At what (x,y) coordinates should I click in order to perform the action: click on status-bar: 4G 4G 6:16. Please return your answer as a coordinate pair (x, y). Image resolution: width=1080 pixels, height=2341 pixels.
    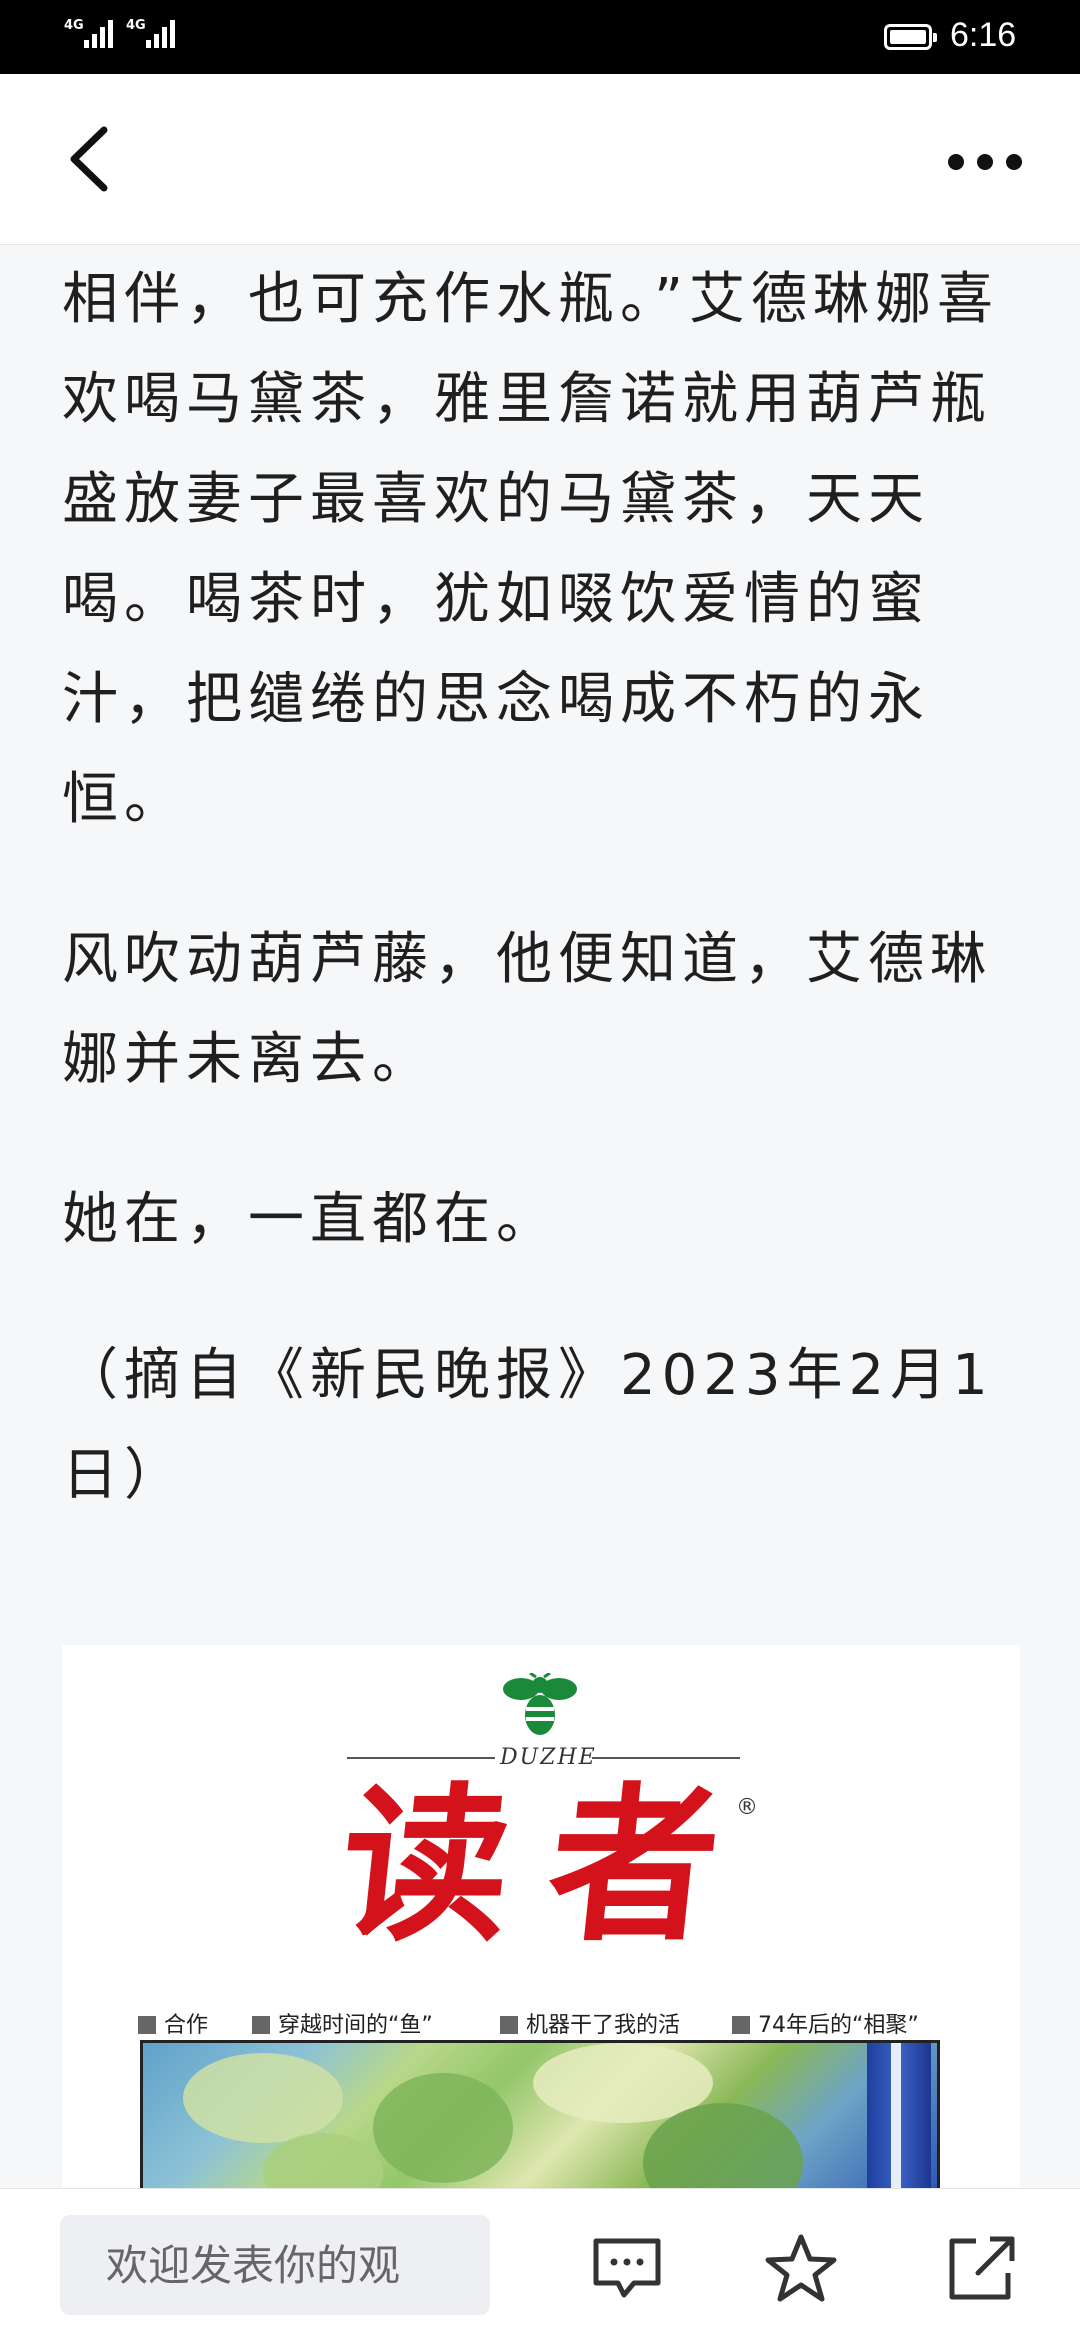
    Looking at the image, I should click on (540, 37).